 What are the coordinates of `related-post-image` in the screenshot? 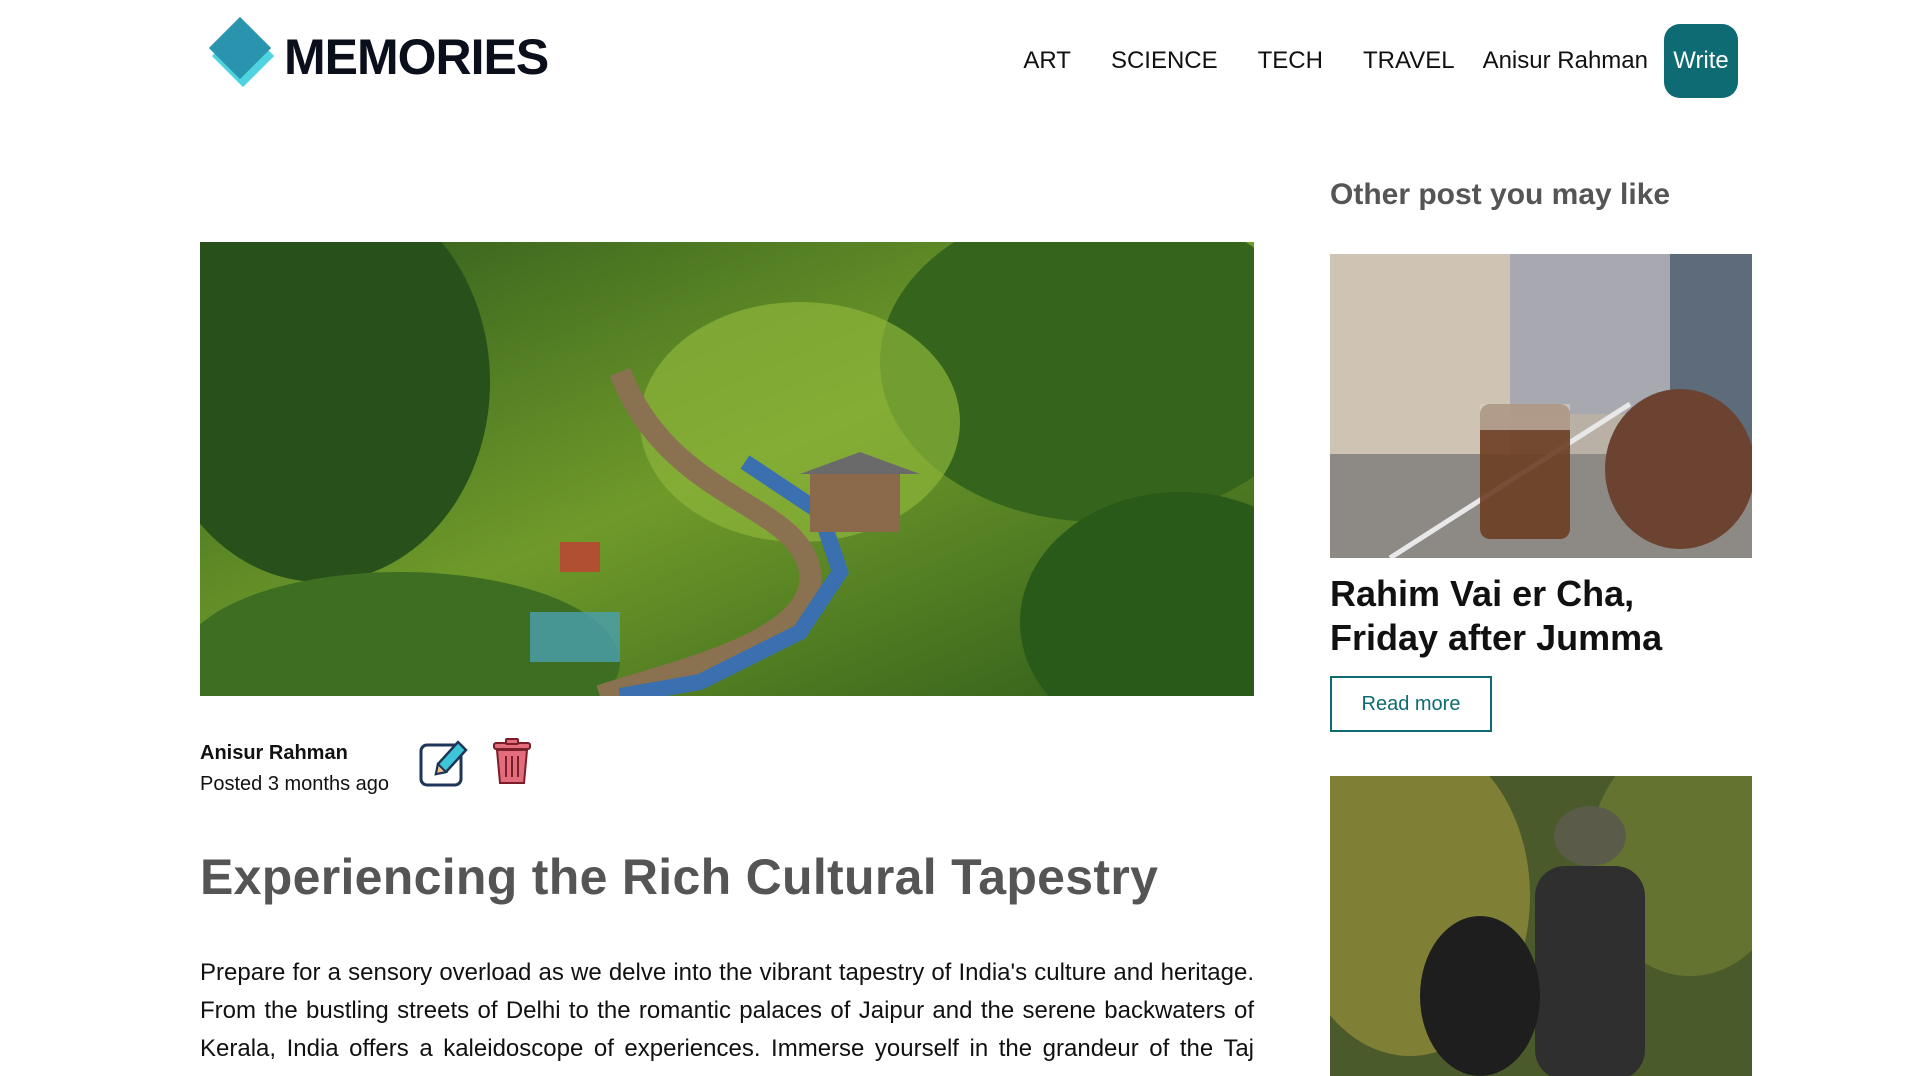 It's located at (1541, 406).